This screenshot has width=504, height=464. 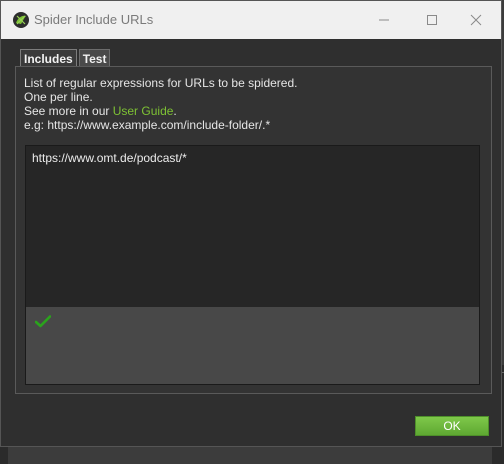 I want to click on instruction-line-3: See more in our User Guide., so click(x=160, y=111).